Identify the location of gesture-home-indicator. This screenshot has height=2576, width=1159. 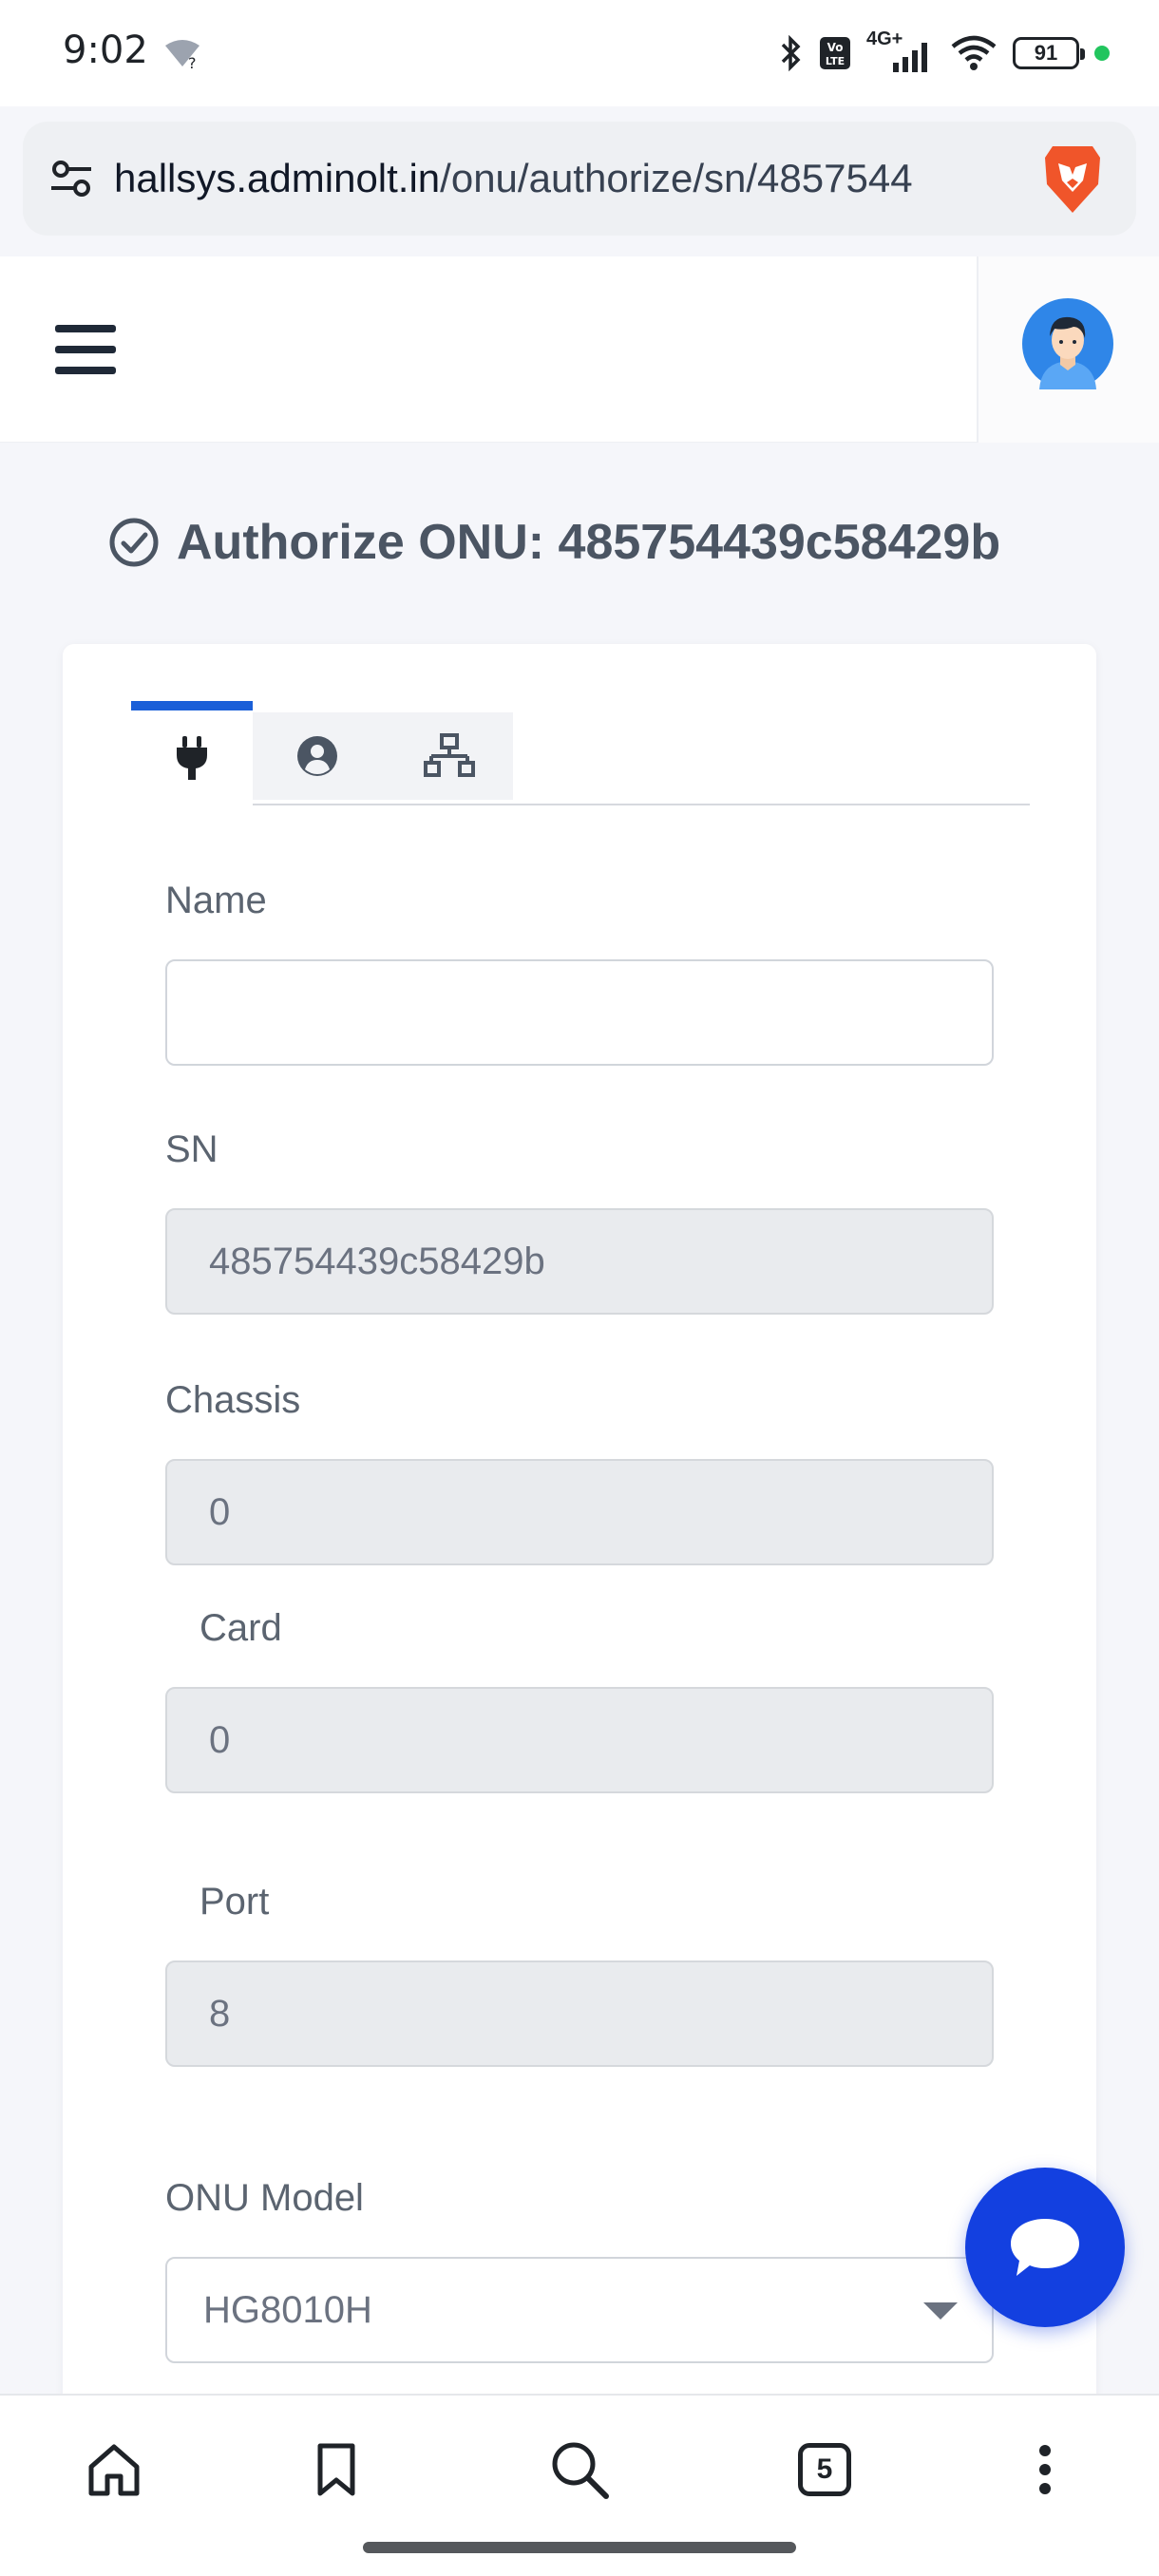
(579, 2547).